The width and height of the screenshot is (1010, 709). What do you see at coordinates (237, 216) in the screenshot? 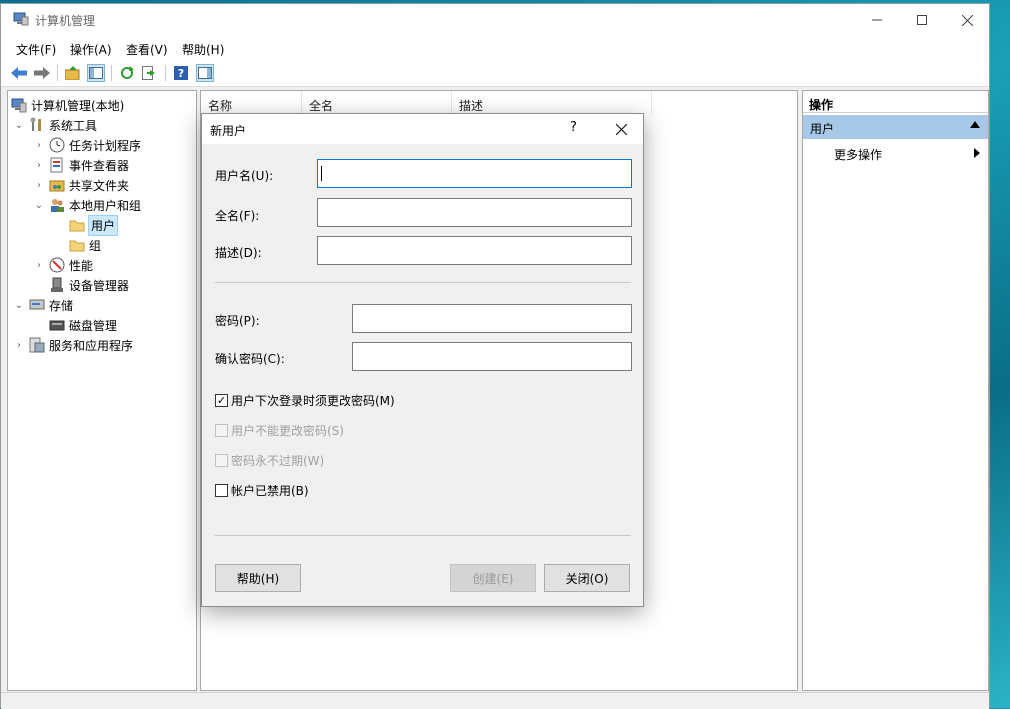
I see `fullname-label: 全名(F):` at bounding box center [237, 216].